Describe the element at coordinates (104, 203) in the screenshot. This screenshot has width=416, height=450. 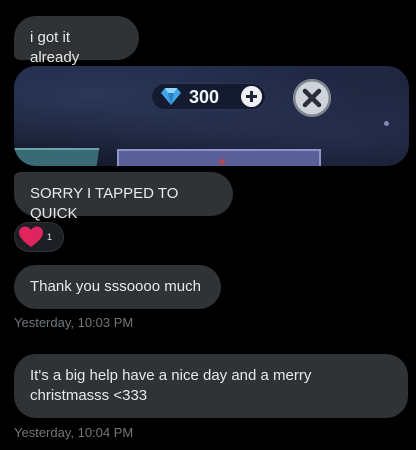
I see `message-text: SORRY I TAPPED TO QUICK` at that location.